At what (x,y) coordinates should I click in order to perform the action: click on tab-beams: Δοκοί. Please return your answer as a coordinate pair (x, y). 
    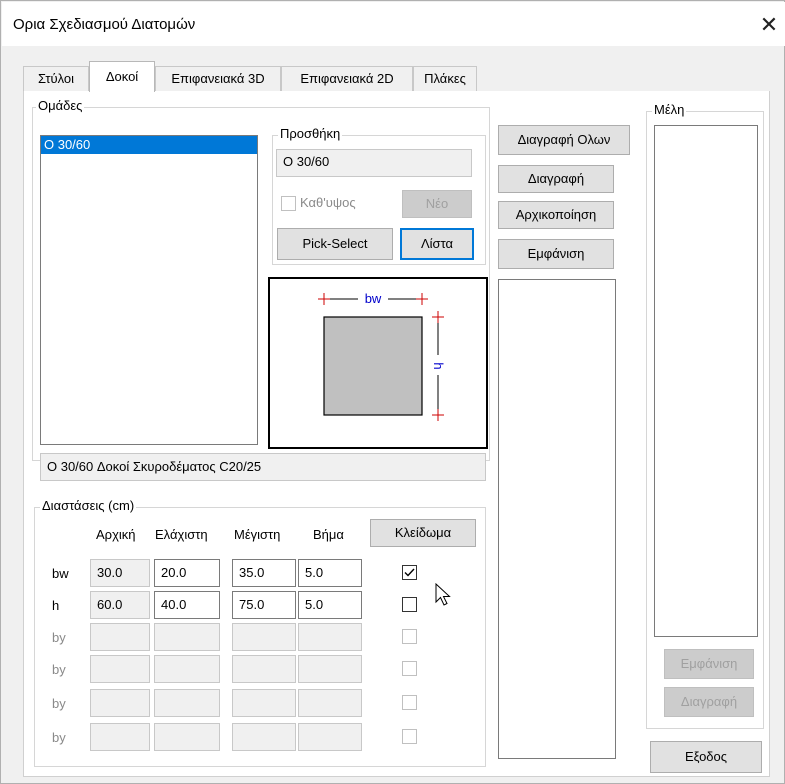
    Looking at the image, I should click on (122, 76).